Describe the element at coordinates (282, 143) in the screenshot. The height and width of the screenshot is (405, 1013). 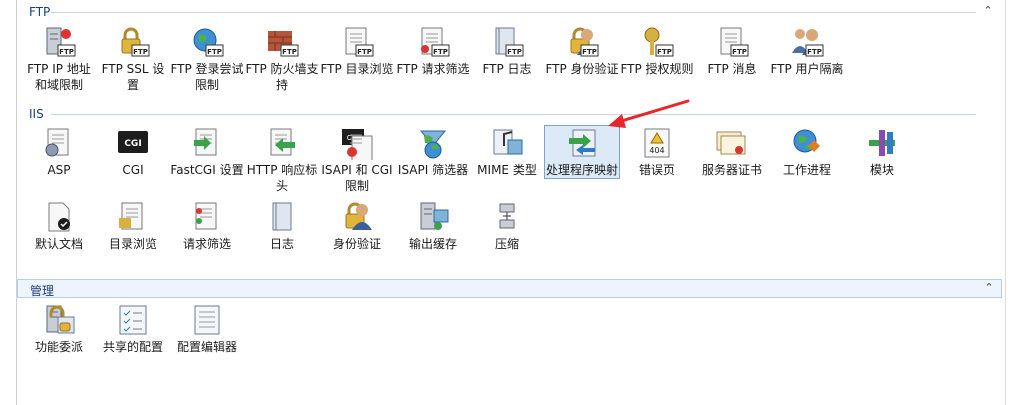
I see `http-response-headers-icon` at that location.